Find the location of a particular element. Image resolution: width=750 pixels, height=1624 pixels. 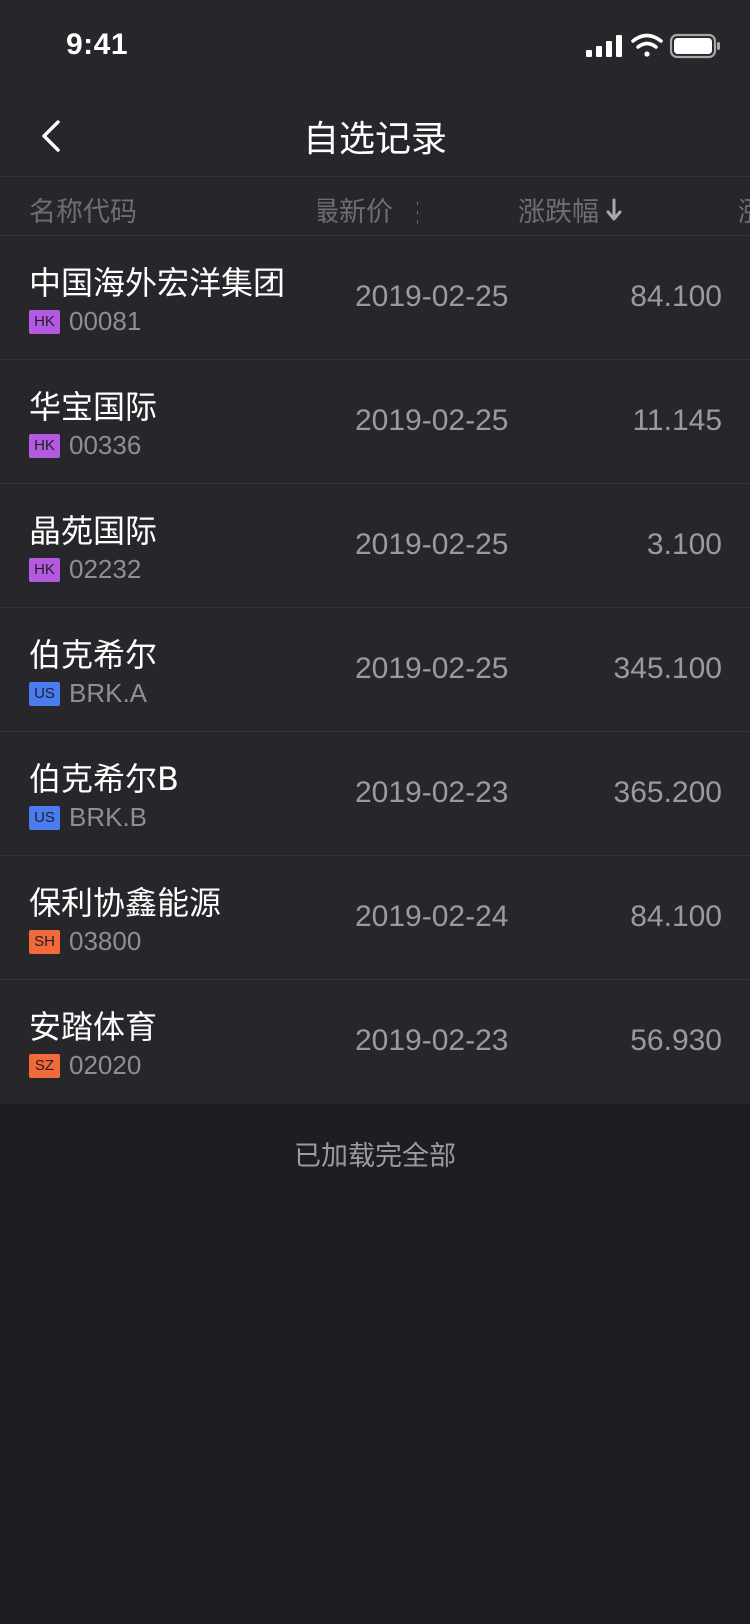

stock-row: 伯克希尔 US BRK.A 2019-02-25 345.100 is located at coordinates (375, 670).